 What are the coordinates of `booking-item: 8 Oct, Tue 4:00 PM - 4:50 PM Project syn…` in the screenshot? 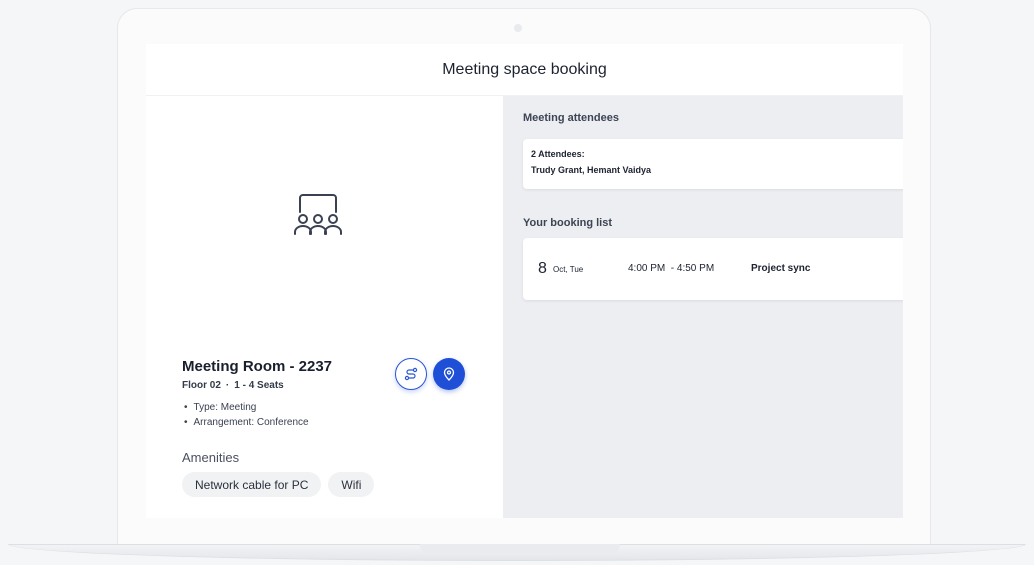 It's located at (713, 269).